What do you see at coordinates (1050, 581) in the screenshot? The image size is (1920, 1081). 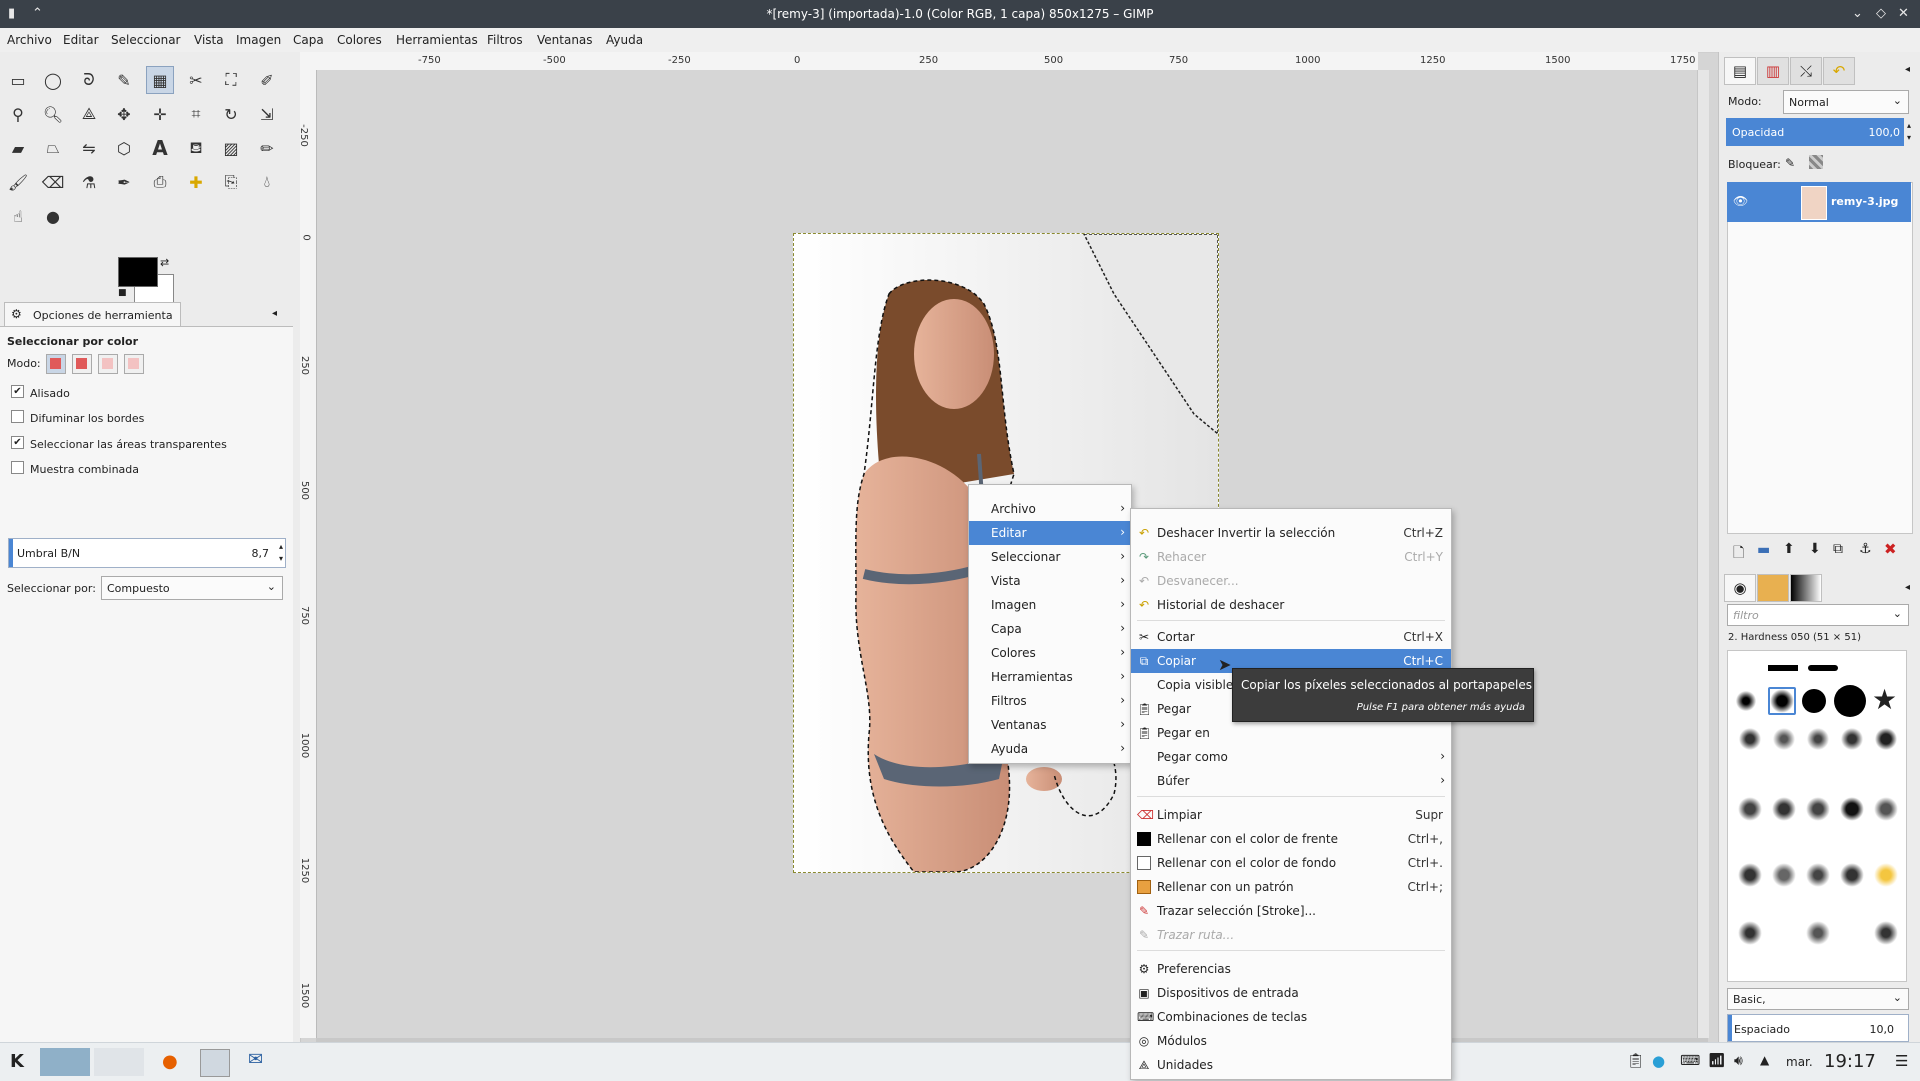 I see `ctx-vista: Vista ›` at bounding box center [1050, 581].